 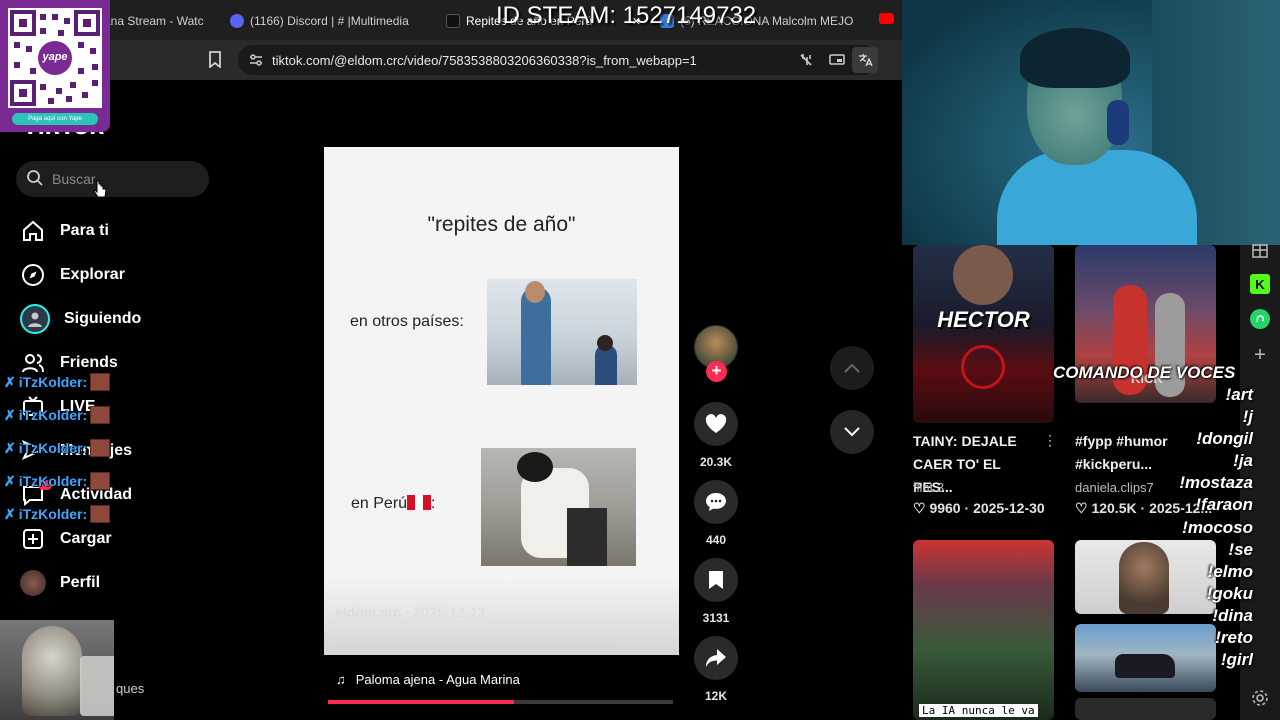 What do you see at coordinates (1232, 615) in the screenshot?
I see `voice-command: !dina` at bounding box center [1232, 615].